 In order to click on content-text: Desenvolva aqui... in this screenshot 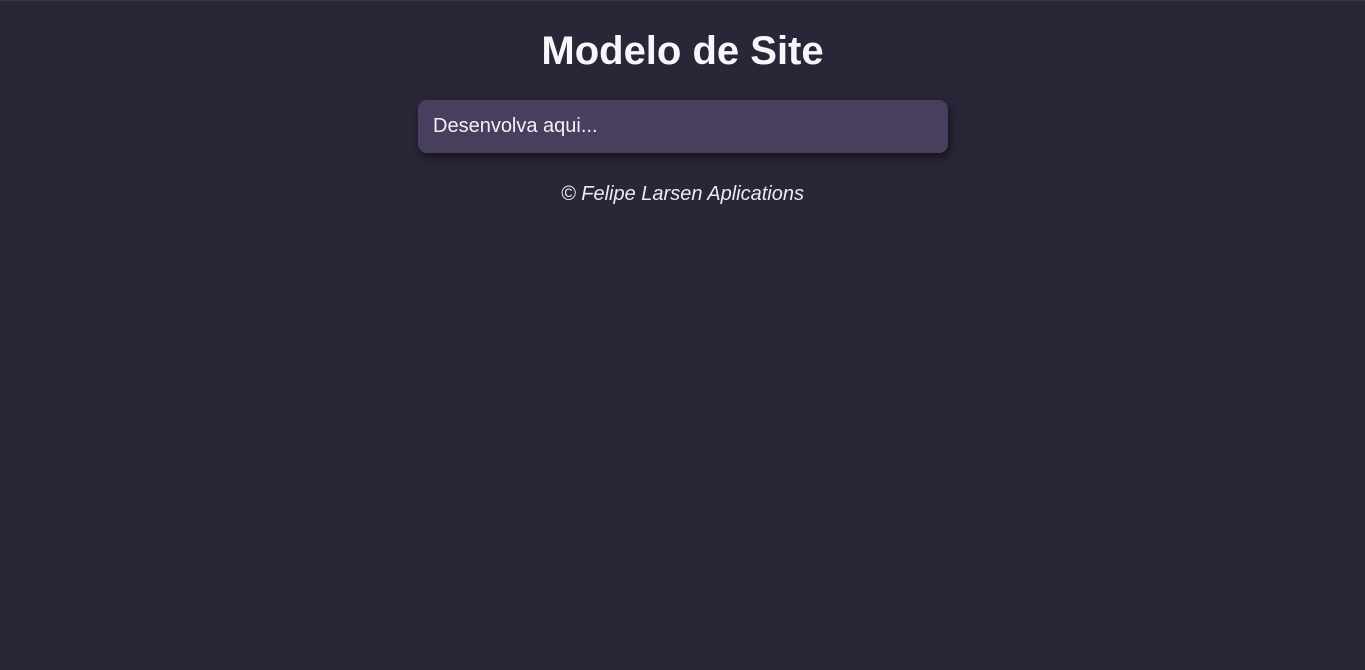, I will do `click(515, 126)`.